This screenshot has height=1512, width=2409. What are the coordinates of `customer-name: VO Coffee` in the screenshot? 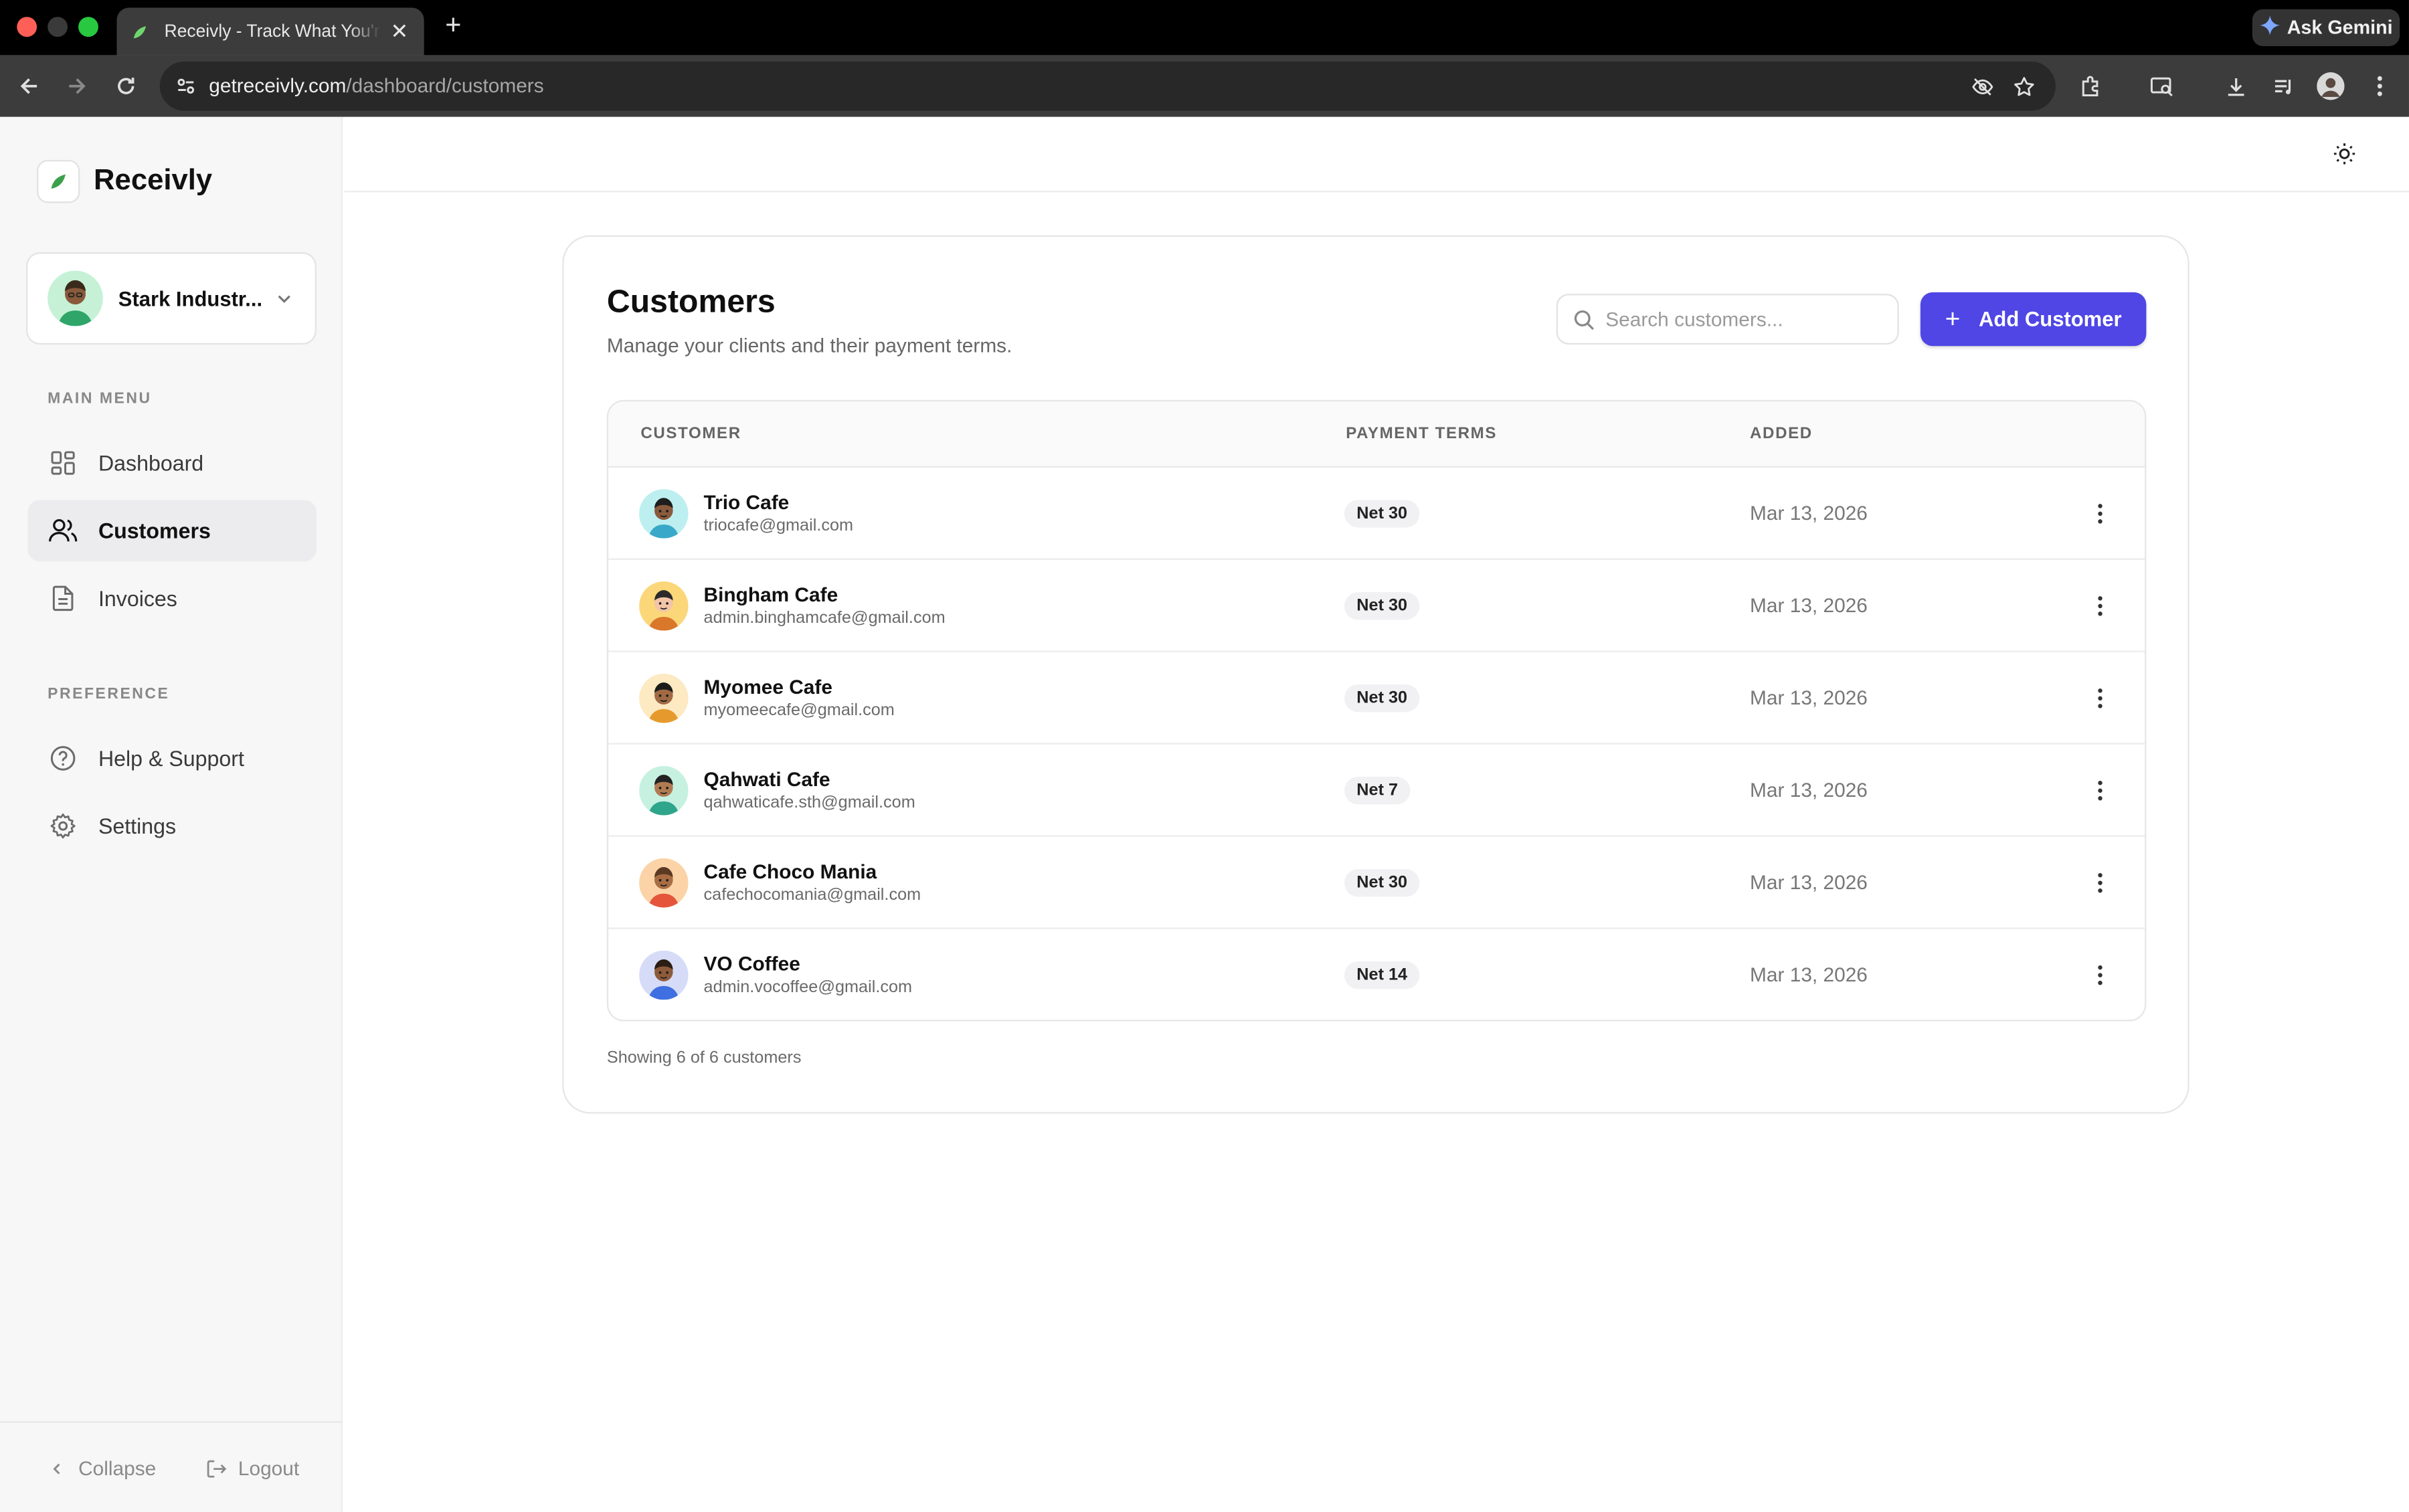 It's located at (752, 964).